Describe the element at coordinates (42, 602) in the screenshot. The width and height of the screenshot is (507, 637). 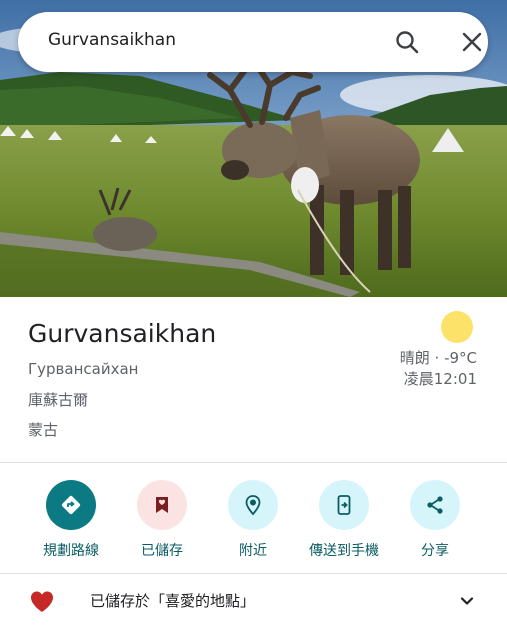
I see `heart-icon` at that location.